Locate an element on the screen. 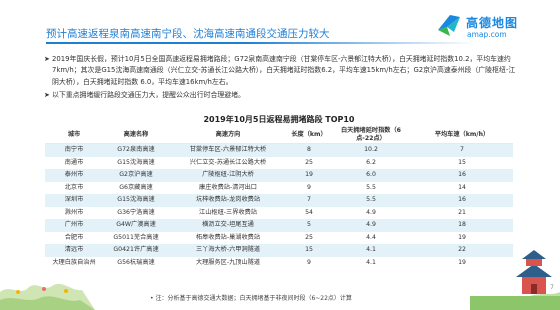 The image size is (560, 310). cell-avg-speed: 14 is located at coordinates (462, 187).